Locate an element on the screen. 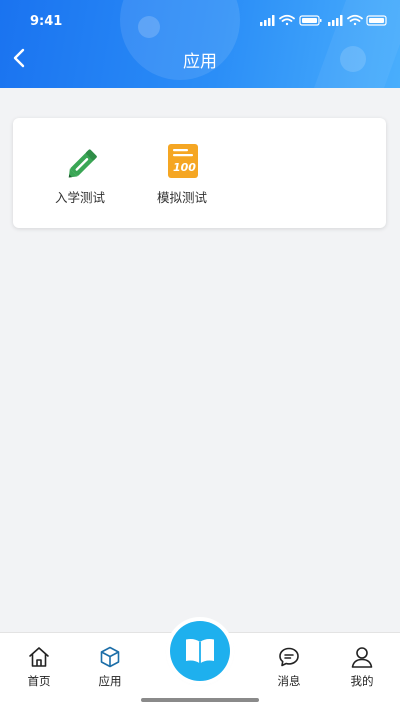 This screenshot has height=711, width=400. status-time: 9:41 is located at coordinates (46, 21).